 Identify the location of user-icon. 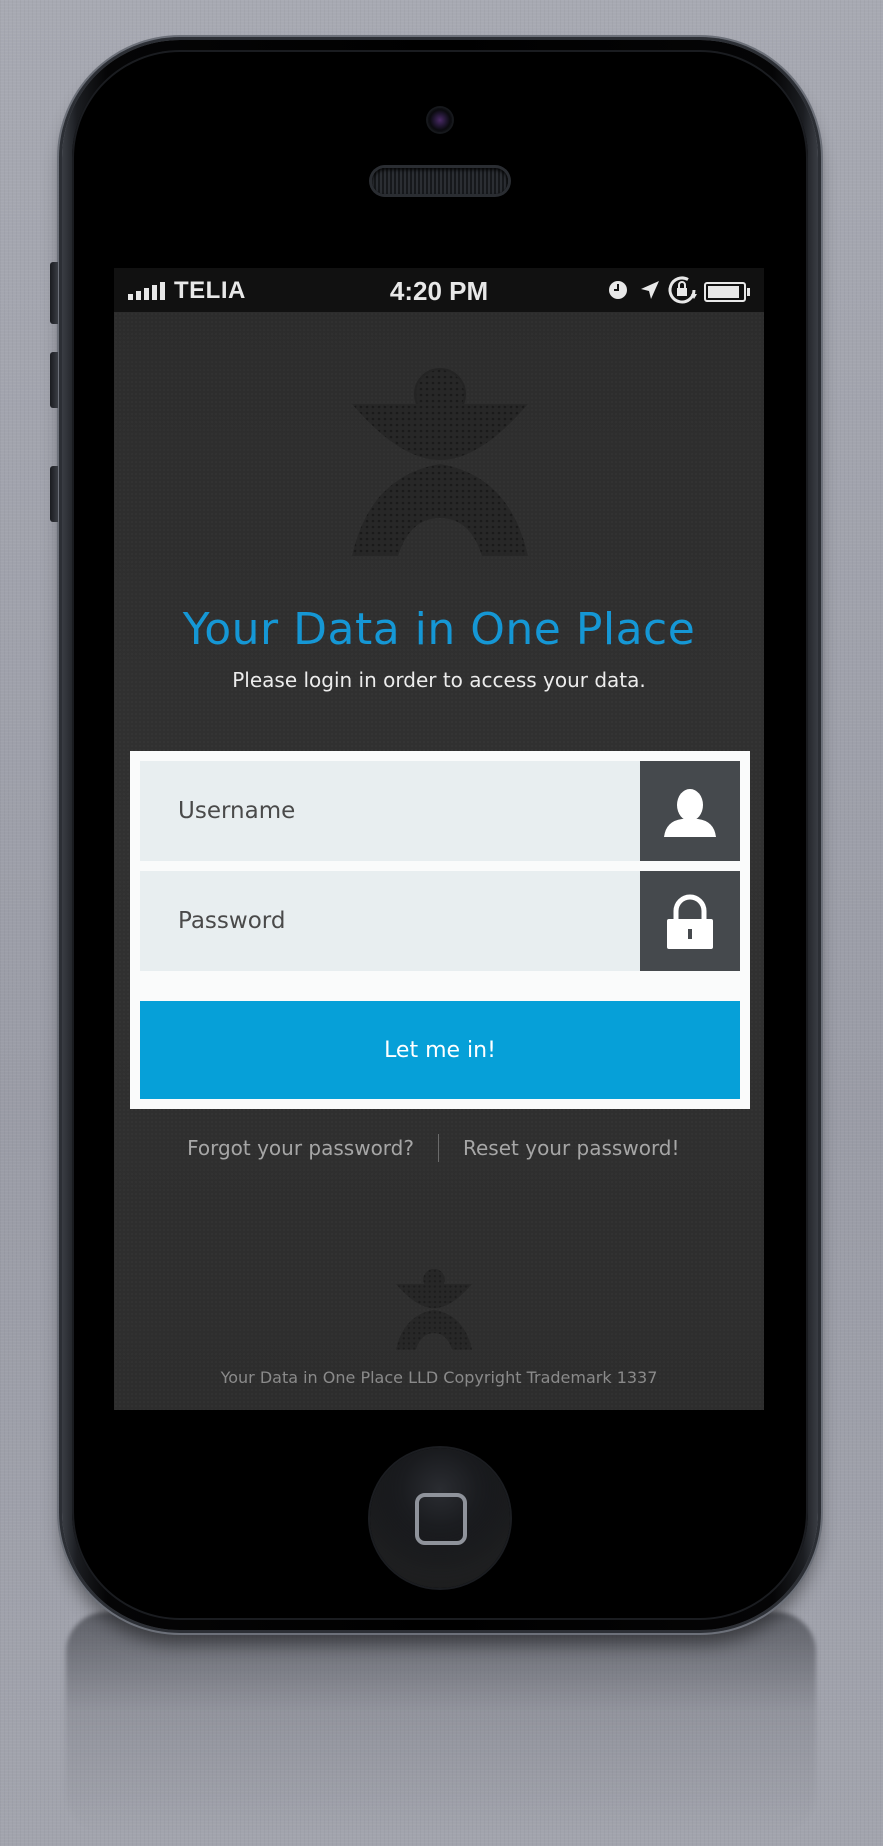
(690, 813).